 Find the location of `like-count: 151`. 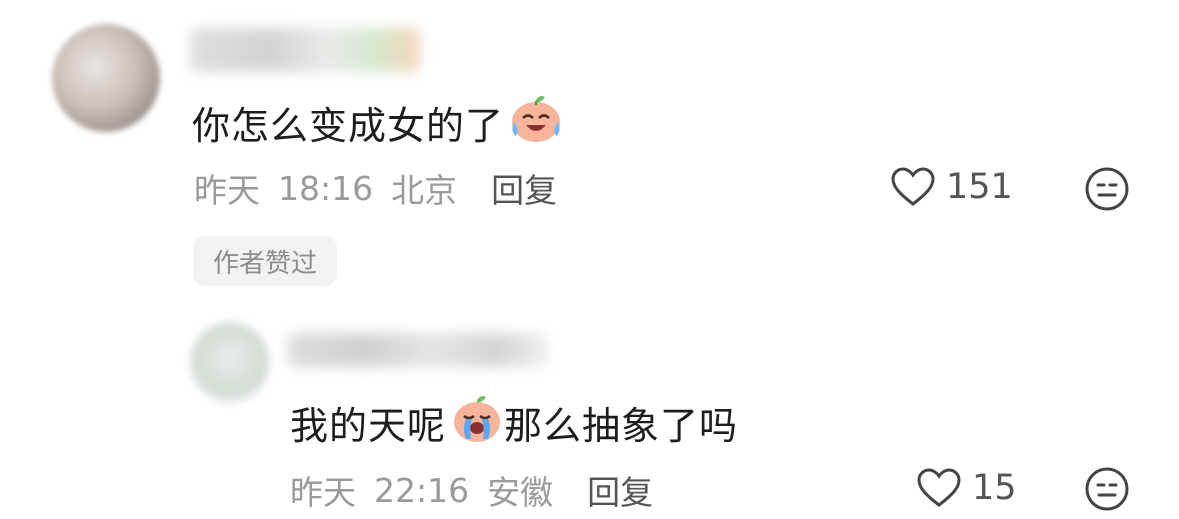

like-count: 151 is located at coordinates (979, 187).